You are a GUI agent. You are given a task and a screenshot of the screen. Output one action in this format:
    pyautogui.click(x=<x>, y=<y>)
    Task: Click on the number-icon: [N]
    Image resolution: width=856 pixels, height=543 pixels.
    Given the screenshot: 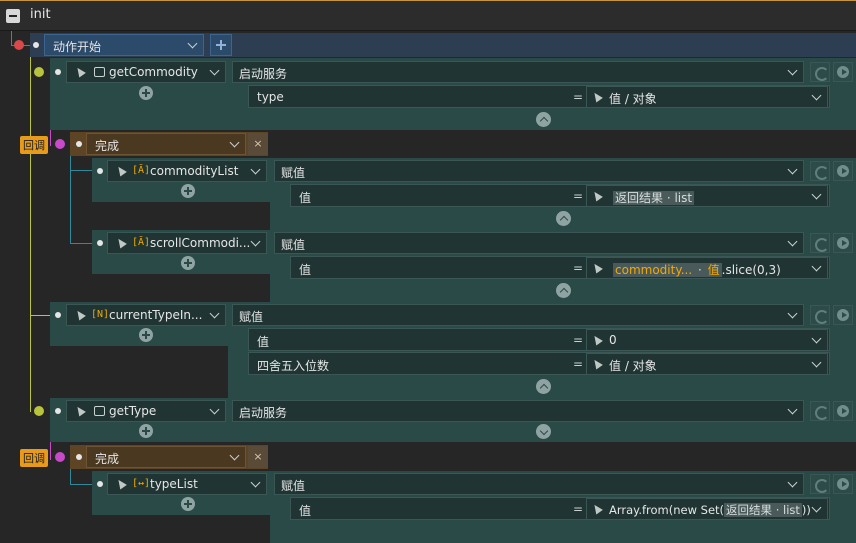 What is the action you would take?
    pyautogui.click(x=100, y=314)
    